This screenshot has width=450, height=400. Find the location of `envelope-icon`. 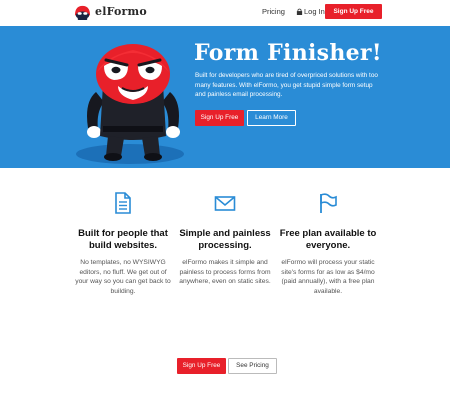

envelope-icon is located at coordinates (225, 203).